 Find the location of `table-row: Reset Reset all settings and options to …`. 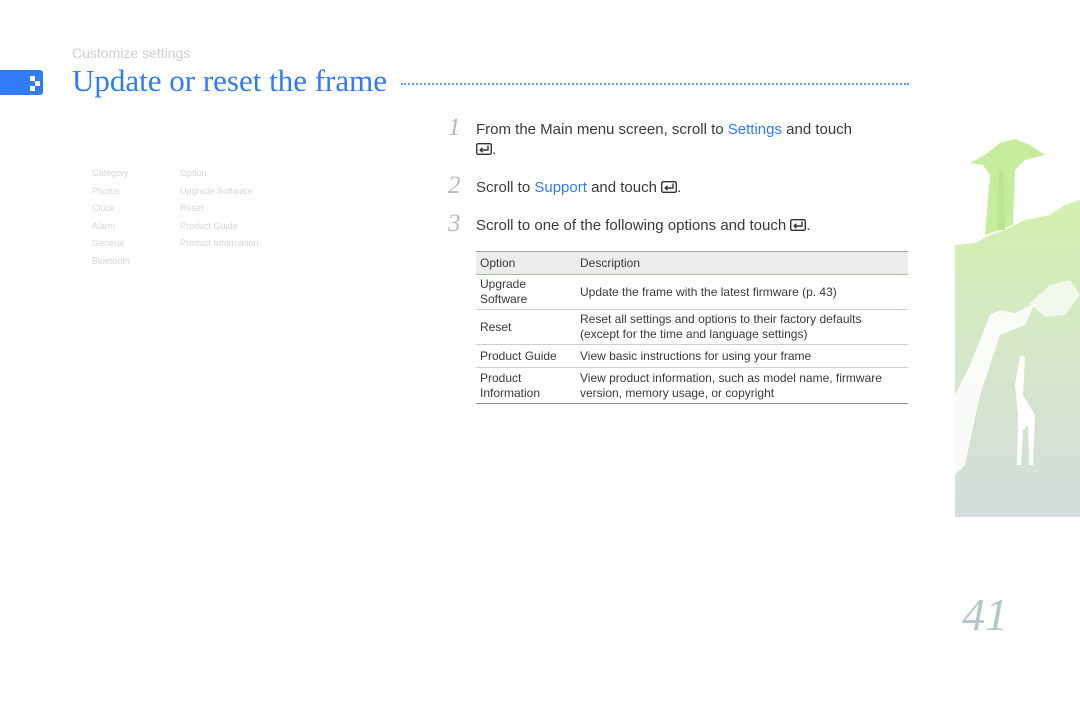

table-row: Reset Reset all settings and options to … is located at coordinates (692, 327).